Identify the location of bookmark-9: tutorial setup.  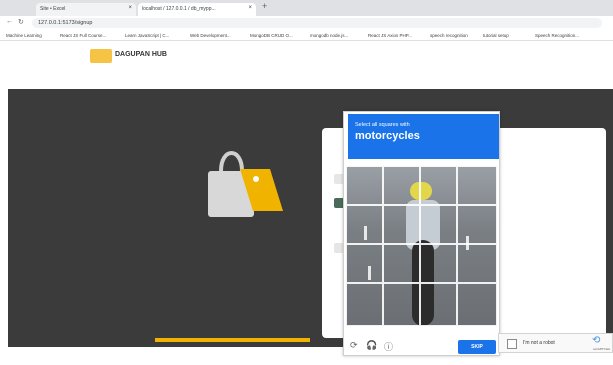
(496, 35).